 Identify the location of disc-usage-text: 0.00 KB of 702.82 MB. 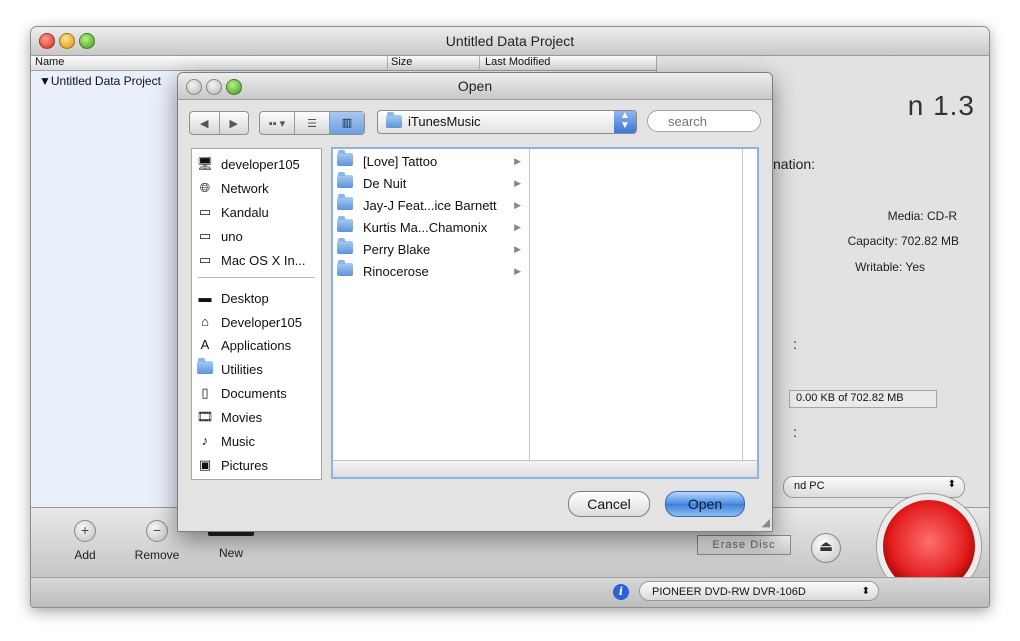
(850, 398).